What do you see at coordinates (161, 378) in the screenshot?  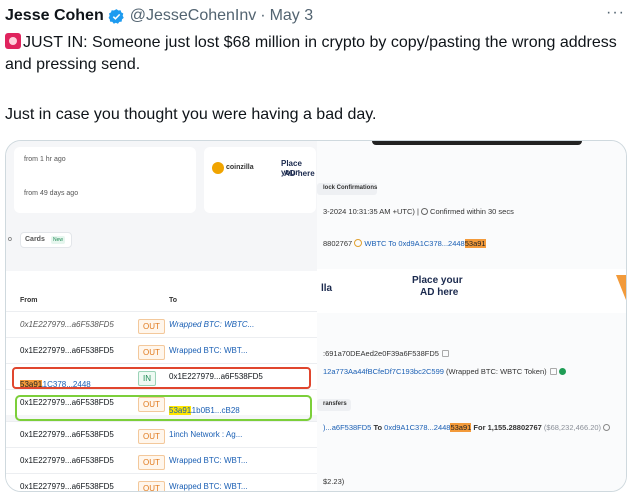 I see `highlight-box-red` at bounding box center [161, 378].